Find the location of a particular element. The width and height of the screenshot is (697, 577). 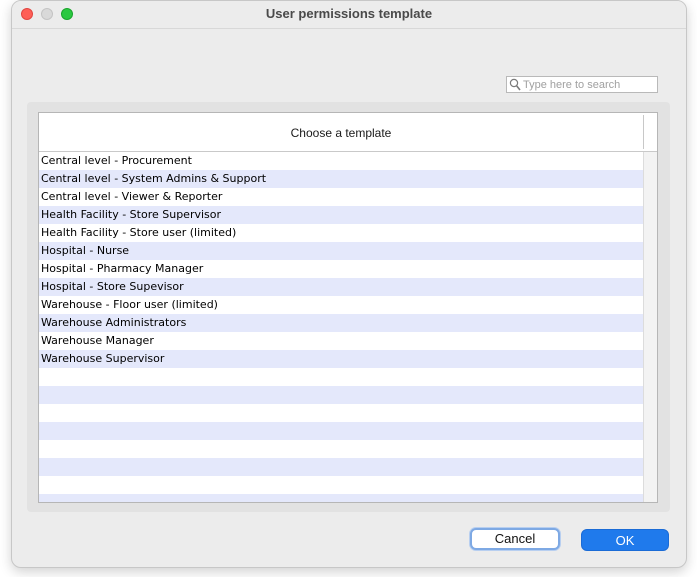

table-header: Choose a template is located at coordinates (348, 132).